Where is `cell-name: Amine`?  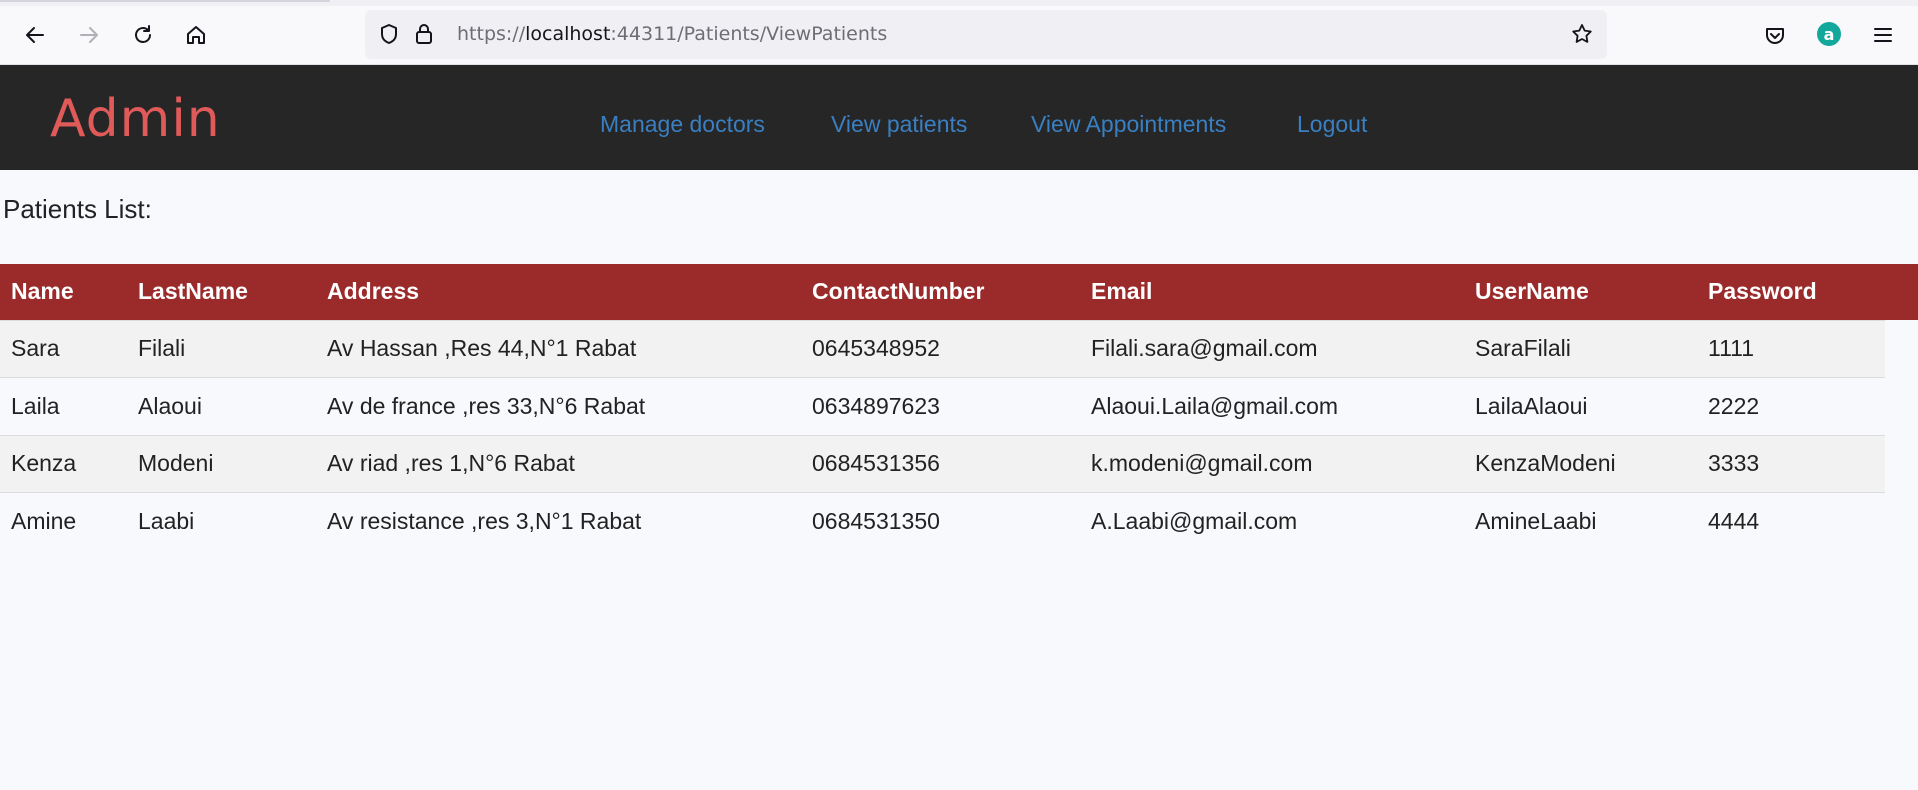 cell-name: Amine is located at coordinates (63, 521).